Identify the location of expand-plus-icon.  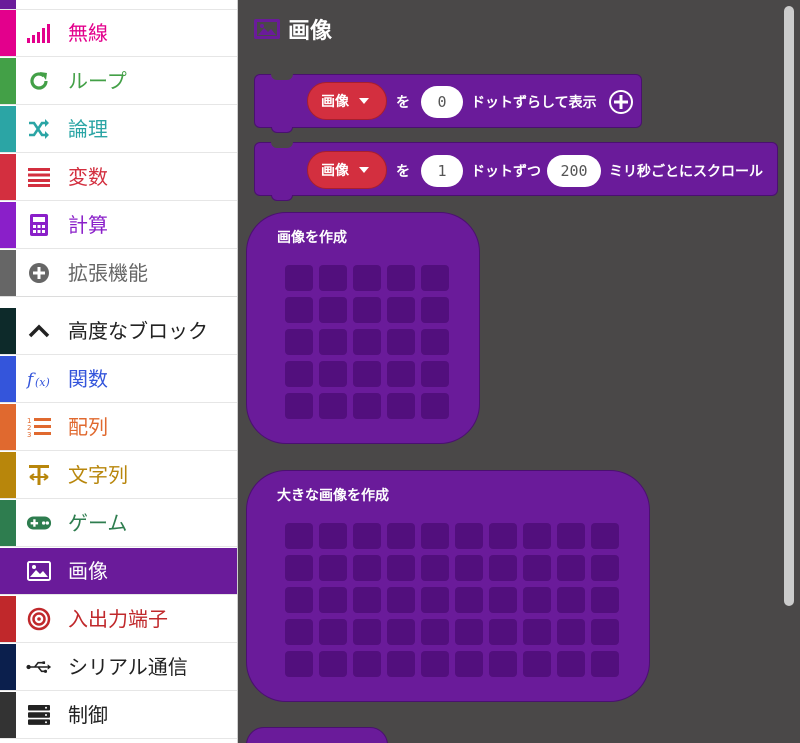
(621, 102).